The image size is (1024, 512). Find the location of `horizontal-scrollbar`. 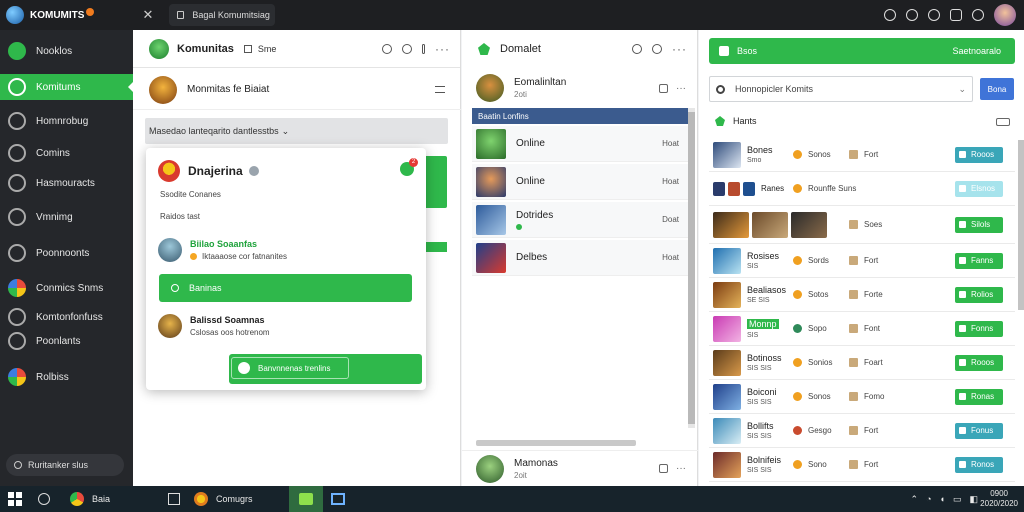

horizontal-scrollbar is located at coordinates (556, 443).